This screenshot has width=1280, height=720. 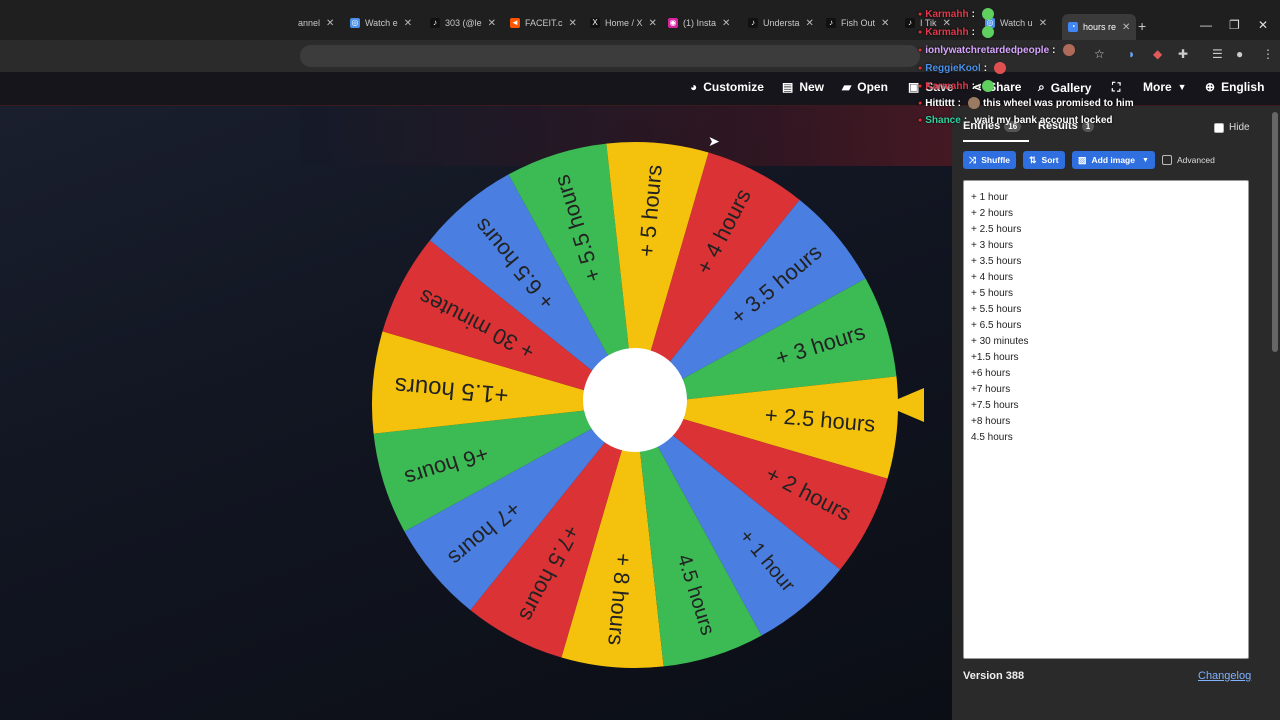 I want to click on entry-line: + 1 hour, so click(x=1106, y=198).